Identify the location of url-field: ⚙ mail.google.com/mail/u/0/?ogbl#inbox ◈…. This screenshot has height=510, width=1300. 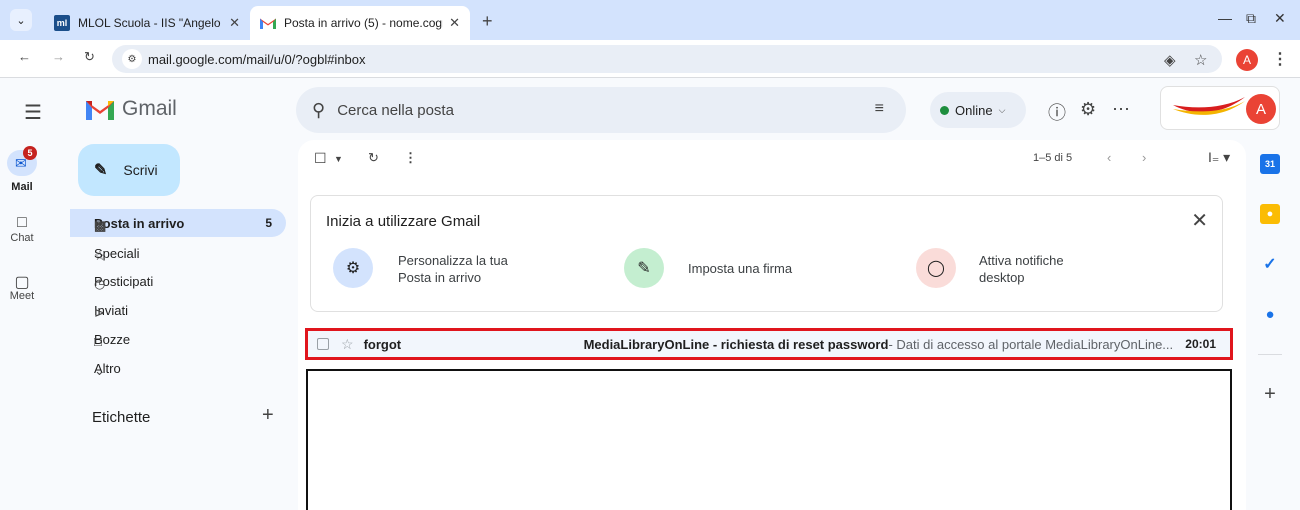
(667, 59).